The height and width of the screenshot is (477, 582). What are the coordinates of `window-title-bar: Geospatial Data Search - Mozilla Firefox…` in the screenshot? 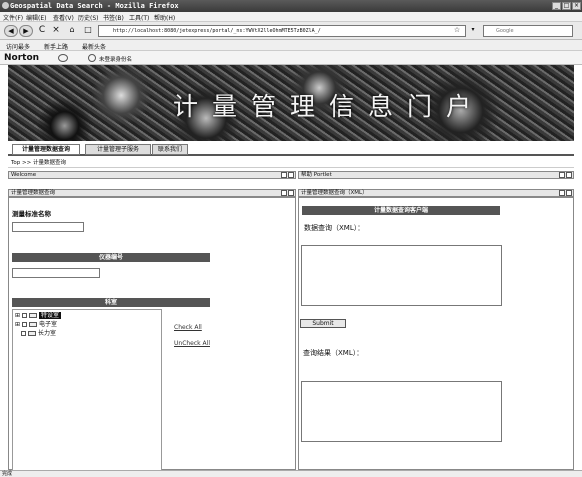 It's located at (291, 6).